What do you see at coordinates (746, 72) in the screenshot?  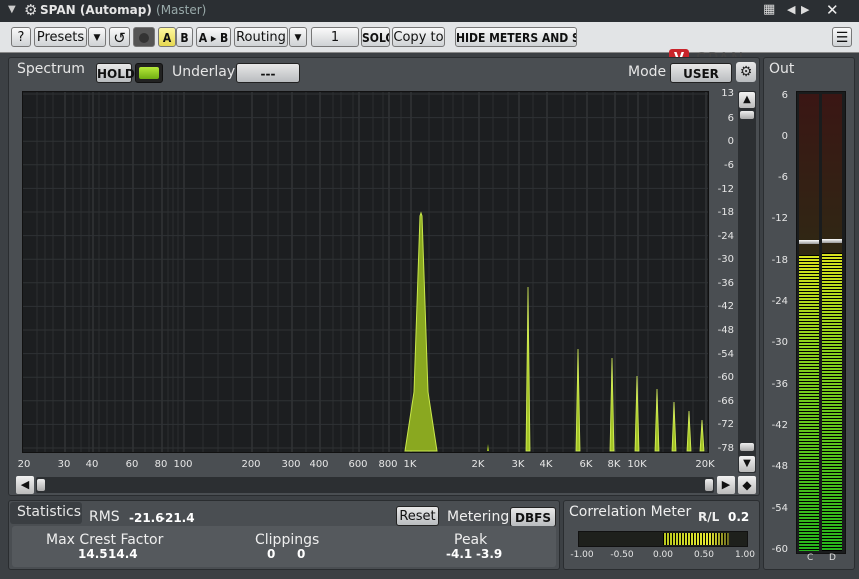 I see `spectrum-settings-icon: ⚙` at bounding box center [746, 72].